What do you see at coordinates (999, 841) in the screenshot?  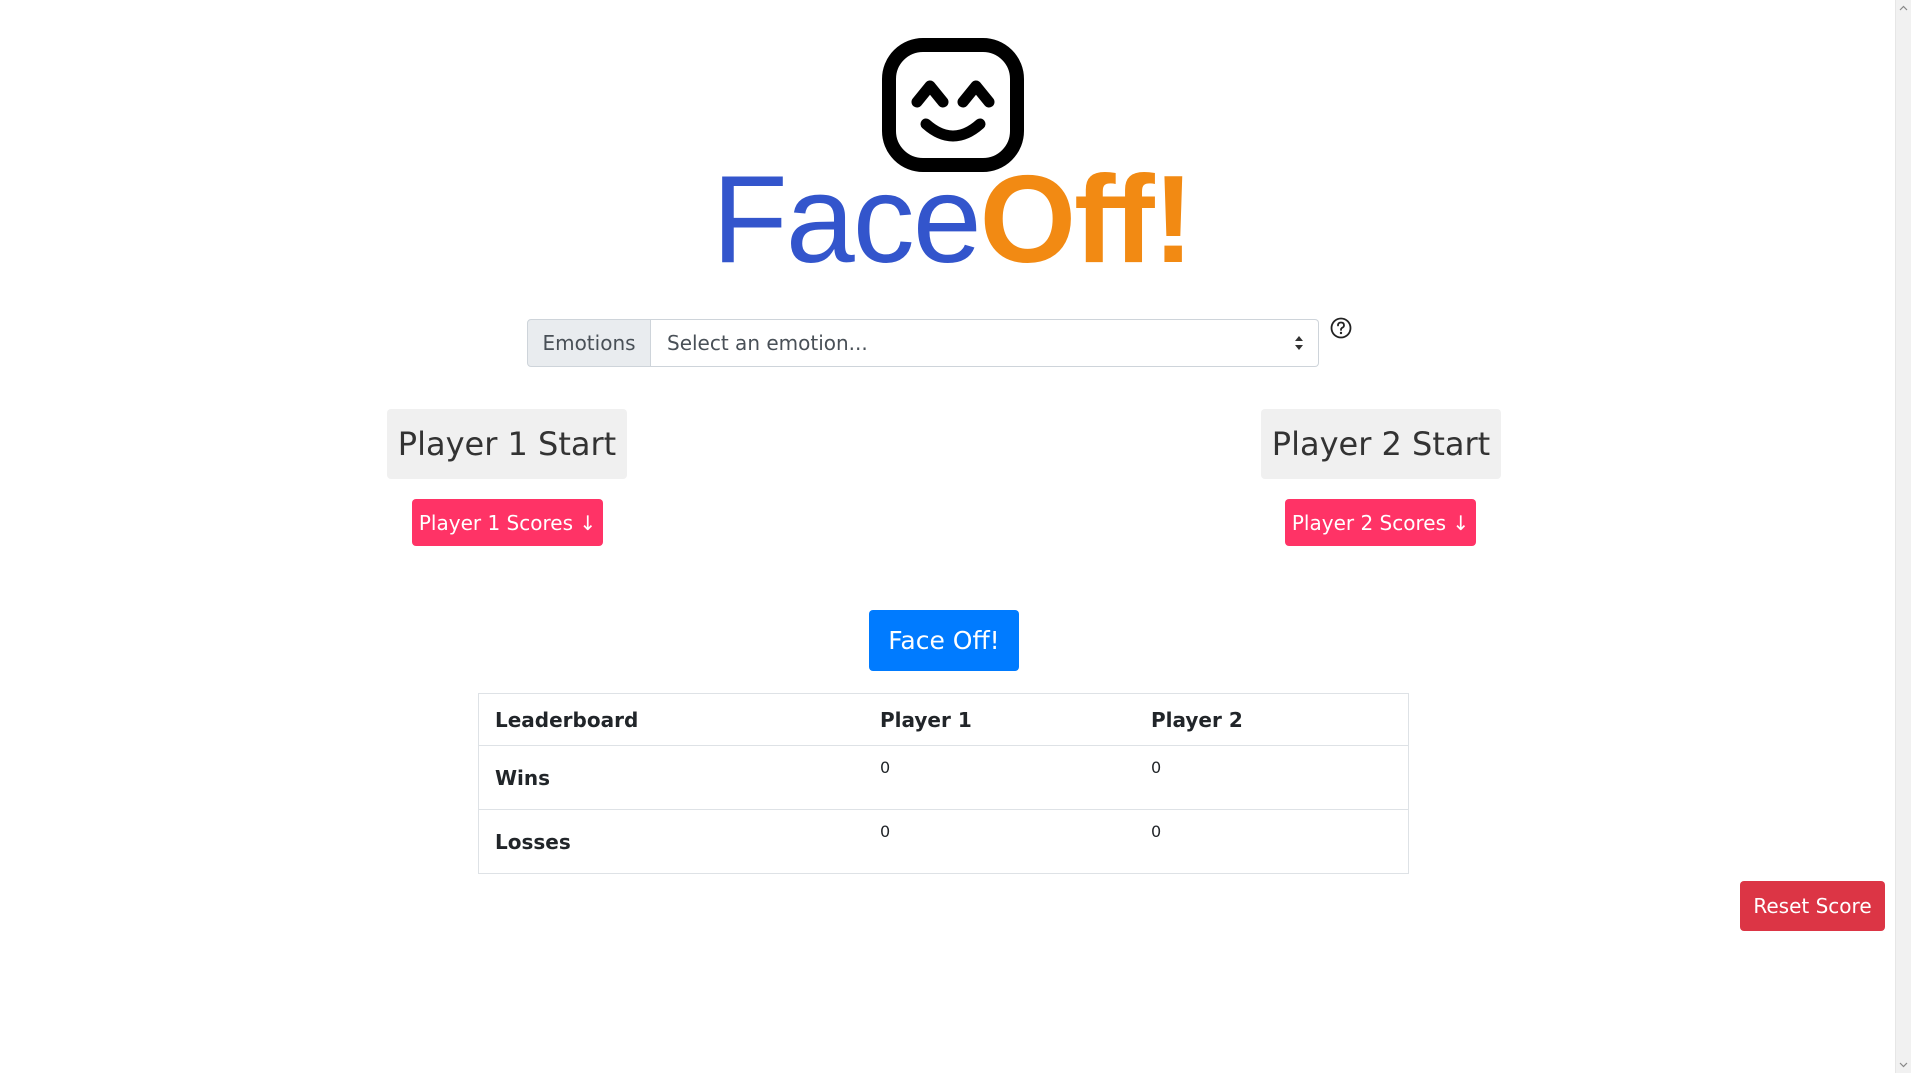 I see `player-1-losses: 0` at bounding box center [999, 841].